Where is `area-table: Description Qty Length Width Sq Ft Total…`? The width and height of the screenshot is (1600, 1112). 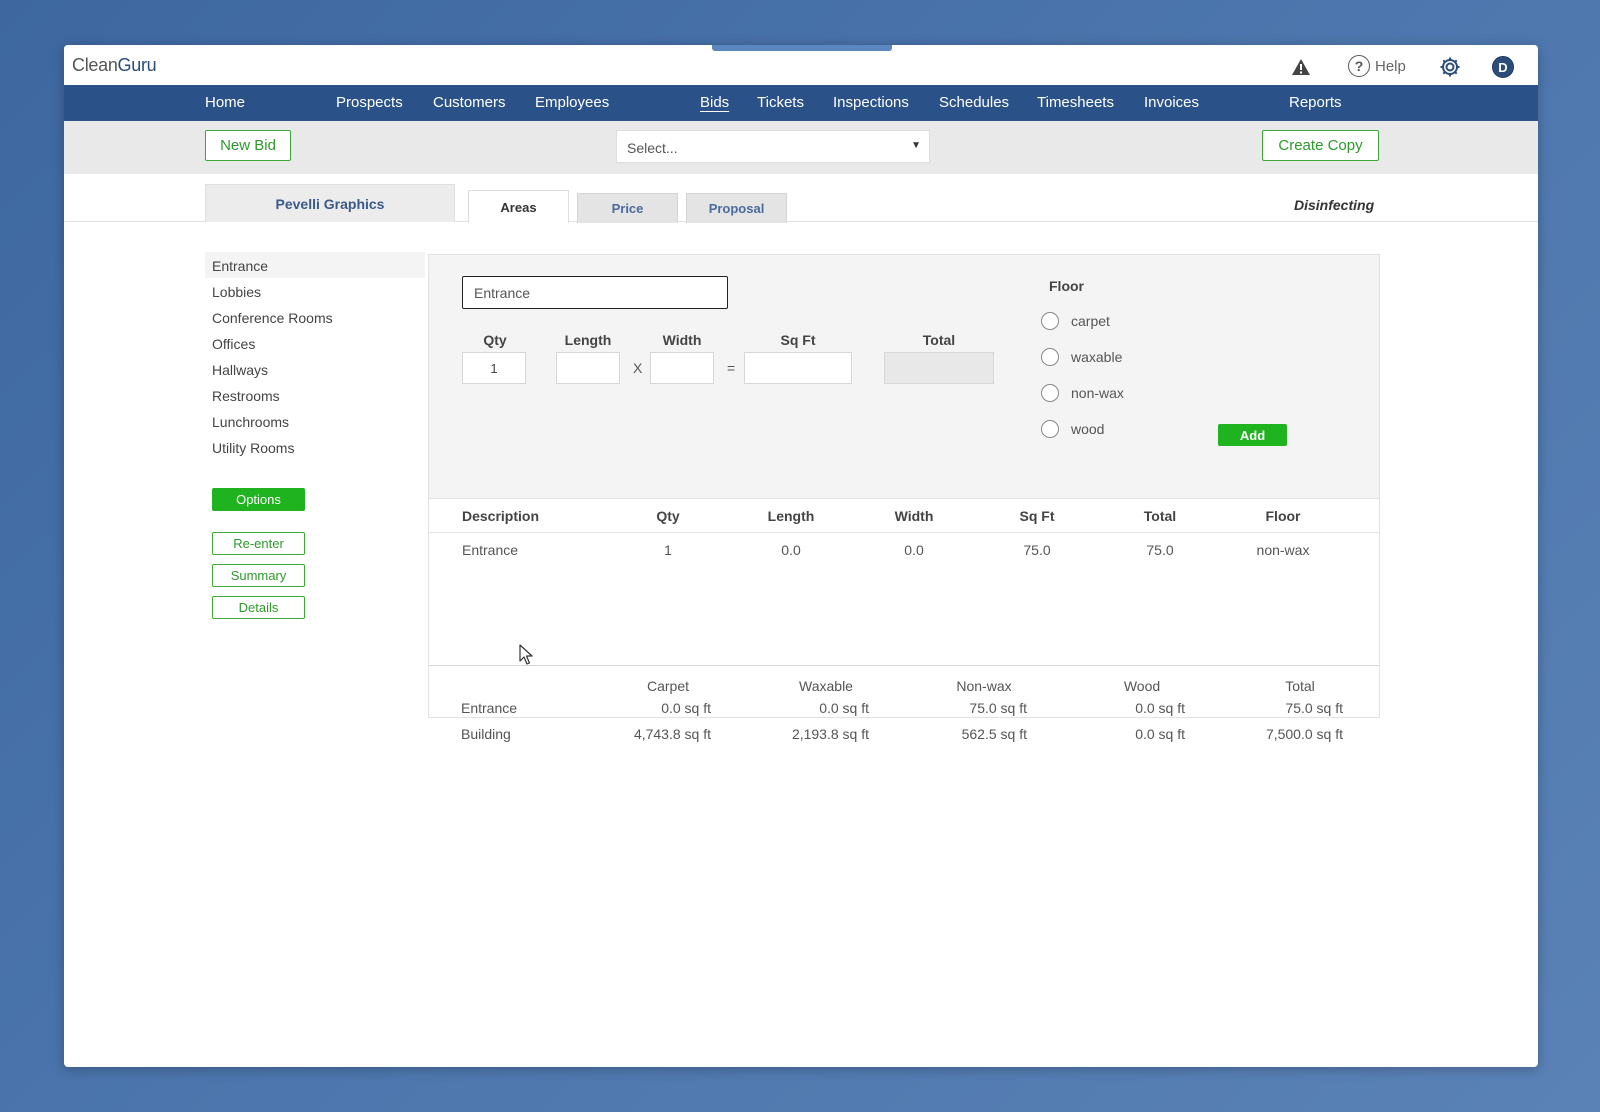 area-table: Description Qty Length Width Sq Ft Total… is located at coordinates (904, 582).